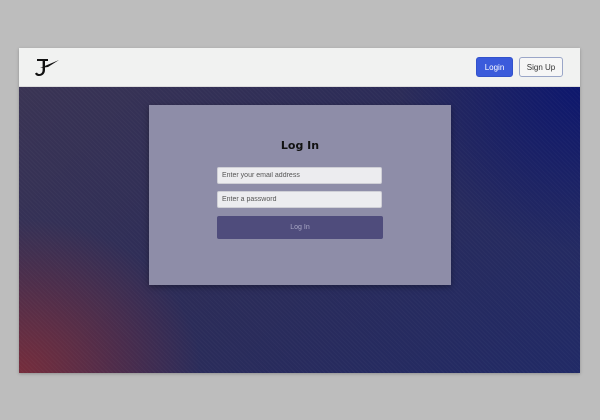  What do you see at coordinates (494, 67) in the screenshot?
I see `login-button: Login` at bounding box center [494, 67].